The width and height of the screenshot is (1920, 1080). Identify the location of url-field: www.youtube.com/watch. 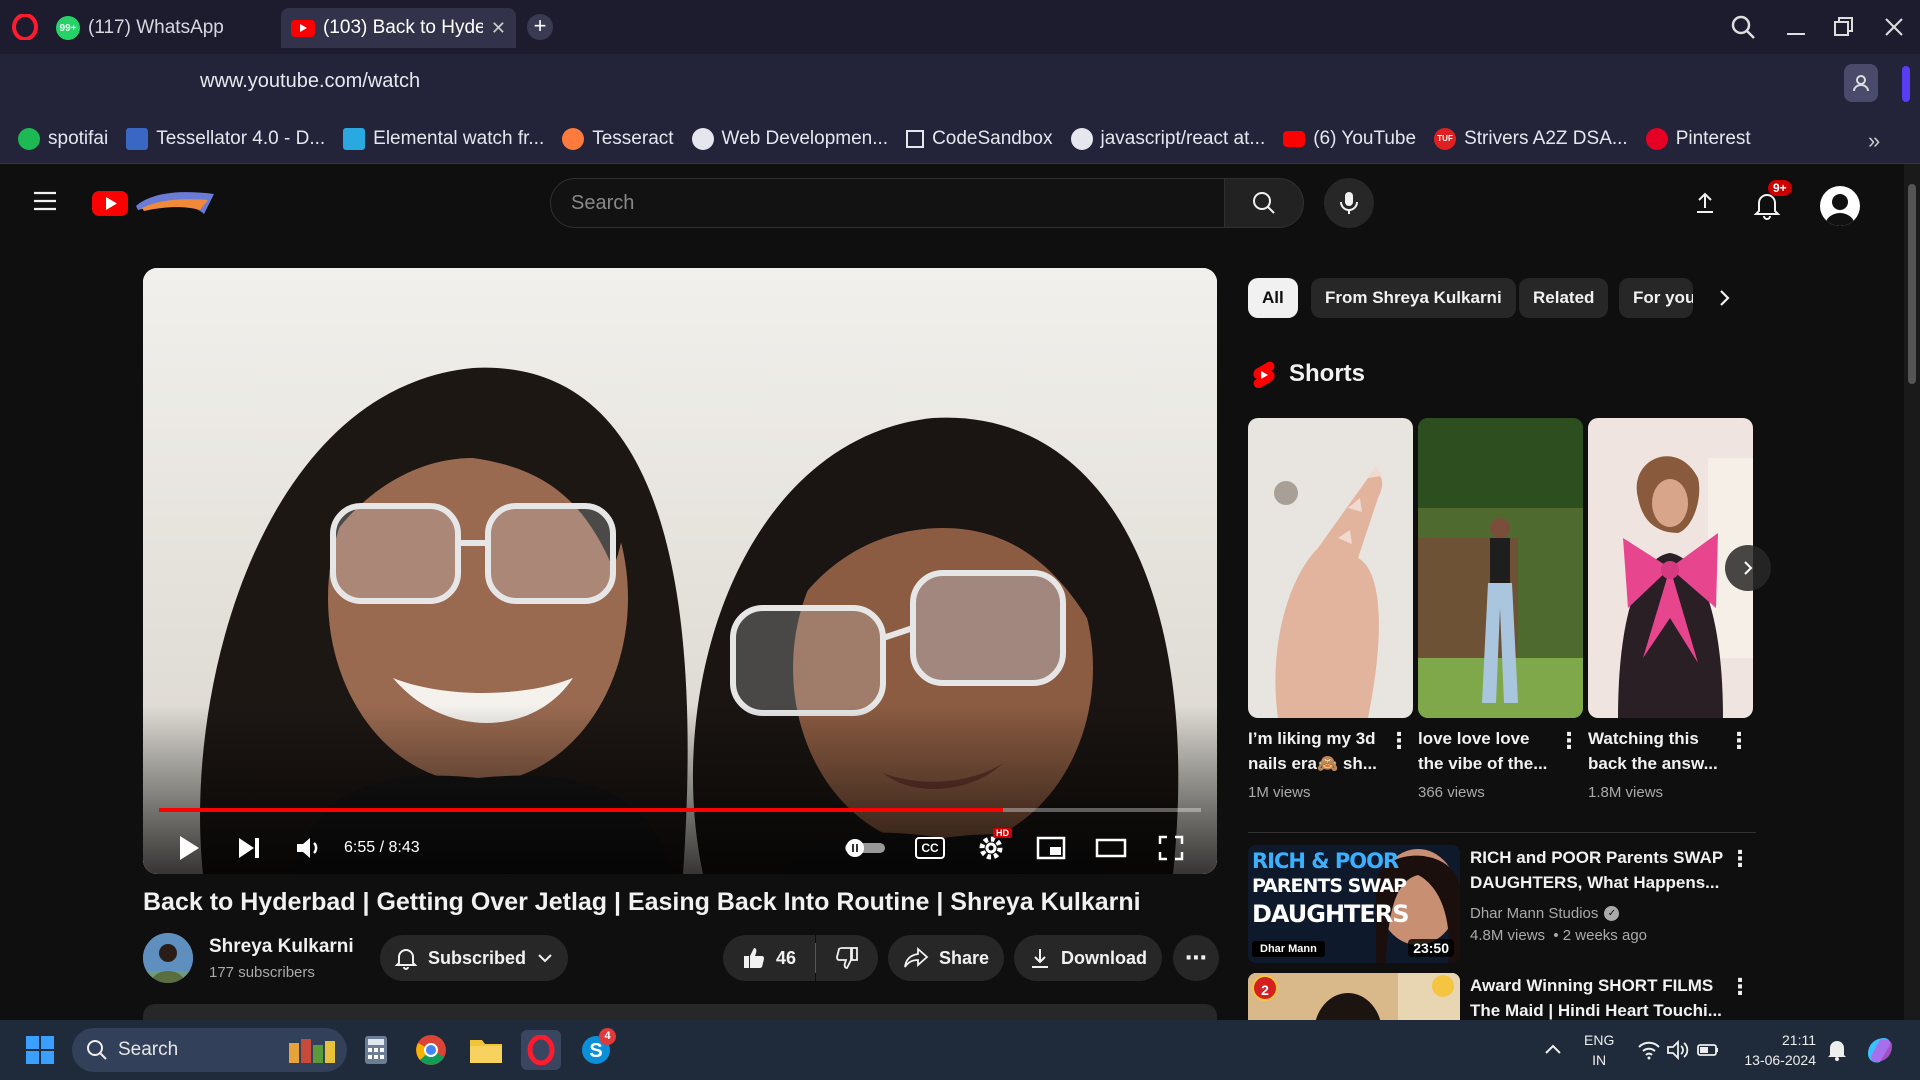
(310, 81).